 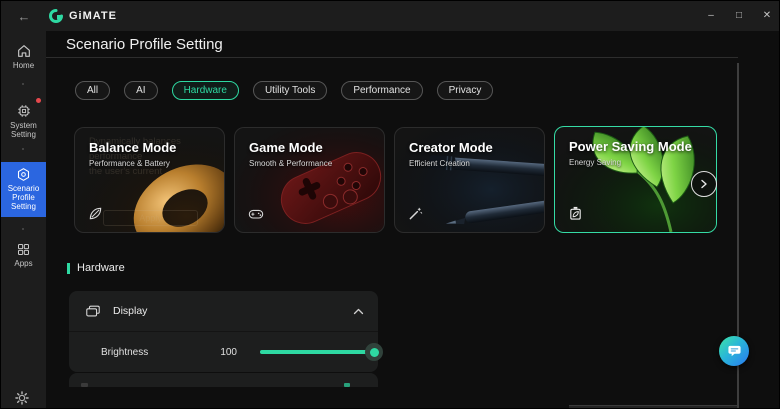 I want to click on battery-leaf-icon, so click(x=575, y=213).